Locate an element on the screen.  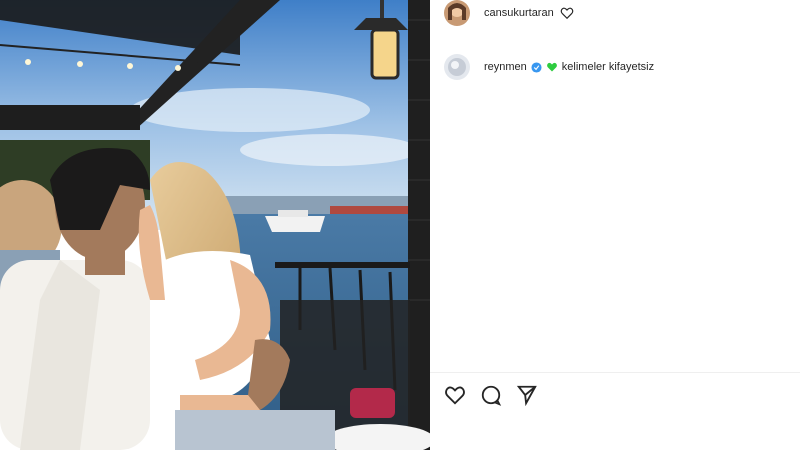
comment-row: reynmen kelimeler kifayetsiz is located at coordinates (549, 67).